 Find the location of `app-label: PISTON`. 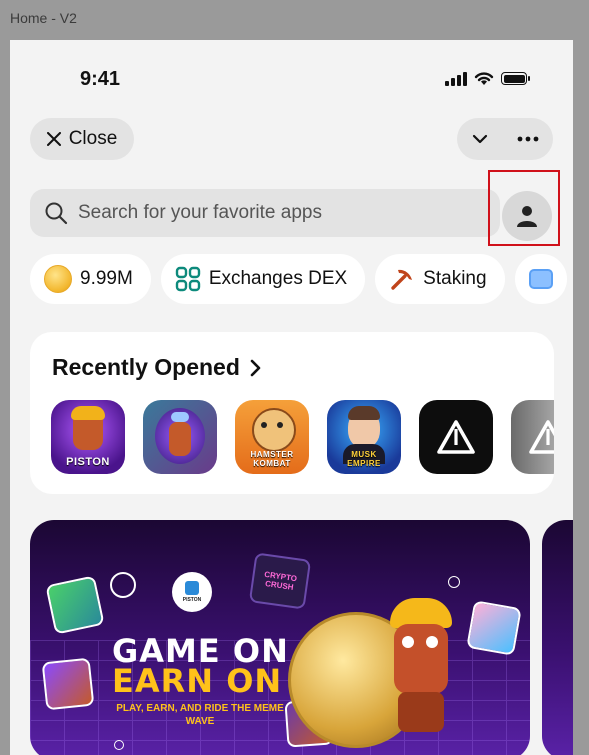

app-label: PISTON is located at coordinates (88, 462).